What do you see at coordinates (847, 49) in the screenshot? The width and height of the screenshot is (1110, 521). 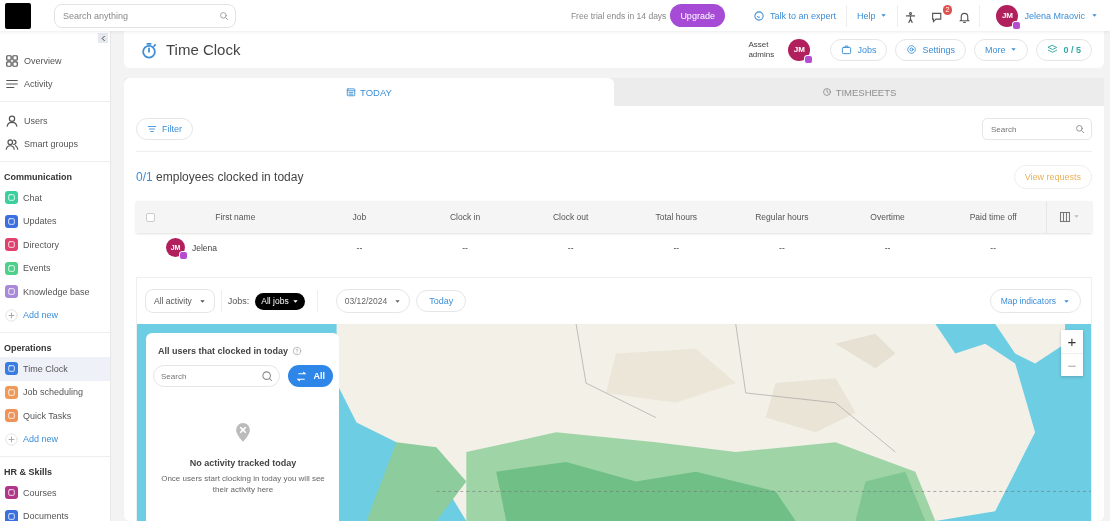 I see `briefcase-icon` at bounding box center [847, 49].